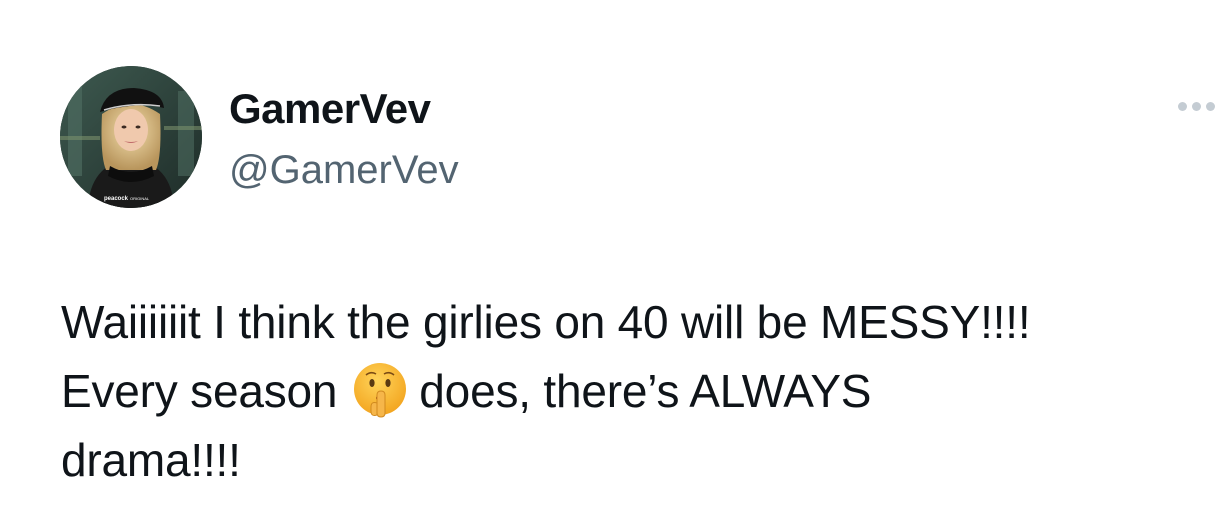 The image size is (1230, 516). What do you see at coordinates (344, 170) in the screenshot?
I see `user-handle: @GamerVev` at bounding box center [344, 170].